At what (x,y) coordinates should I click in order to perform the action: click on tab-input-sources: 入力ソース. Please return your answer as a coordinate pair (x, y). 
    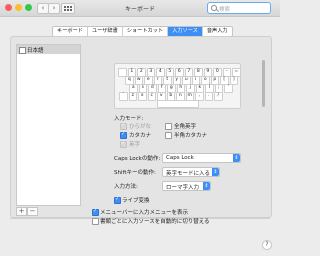
    Looking at the image, I should click on (185, 31).